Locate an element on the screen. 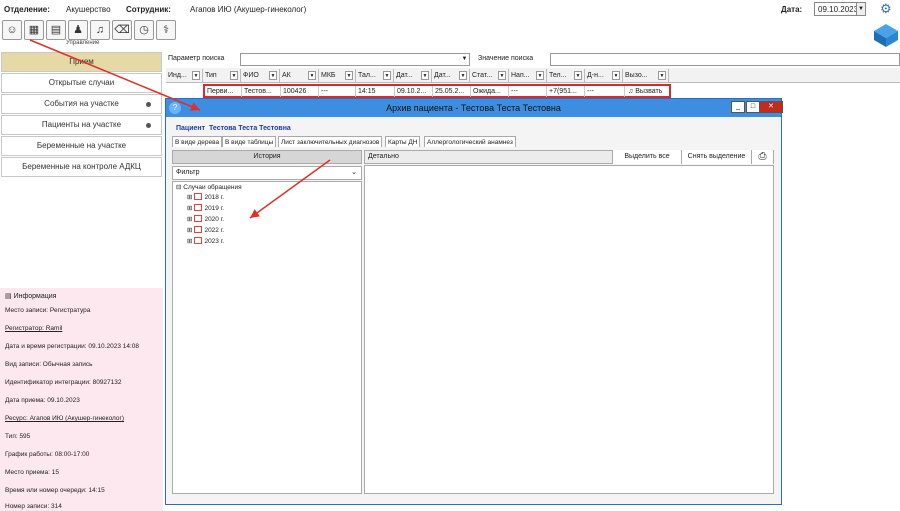 Image resolution: width=900 pixels, height=511 pixels. sidebar-item-reception: Прием is located at coordinates (81, 62).